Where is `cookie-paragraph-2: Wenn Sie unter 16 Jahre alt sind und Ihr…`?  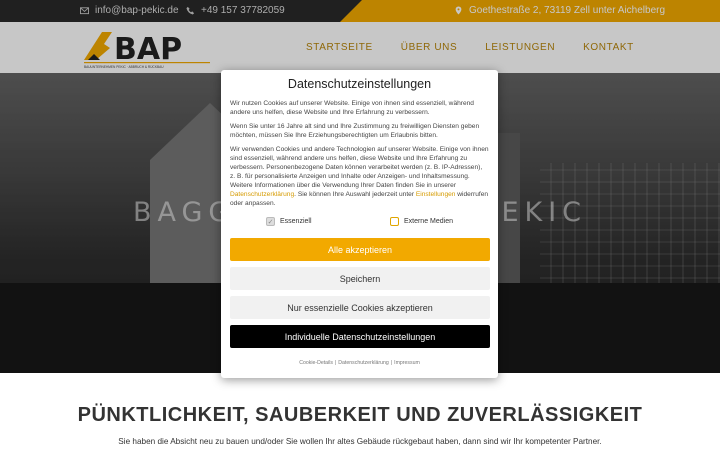 cookie-paragraph-2: Wenn Sie unter 16 Jahre alt sind und Ihr… is located at coordinates (355, 131).